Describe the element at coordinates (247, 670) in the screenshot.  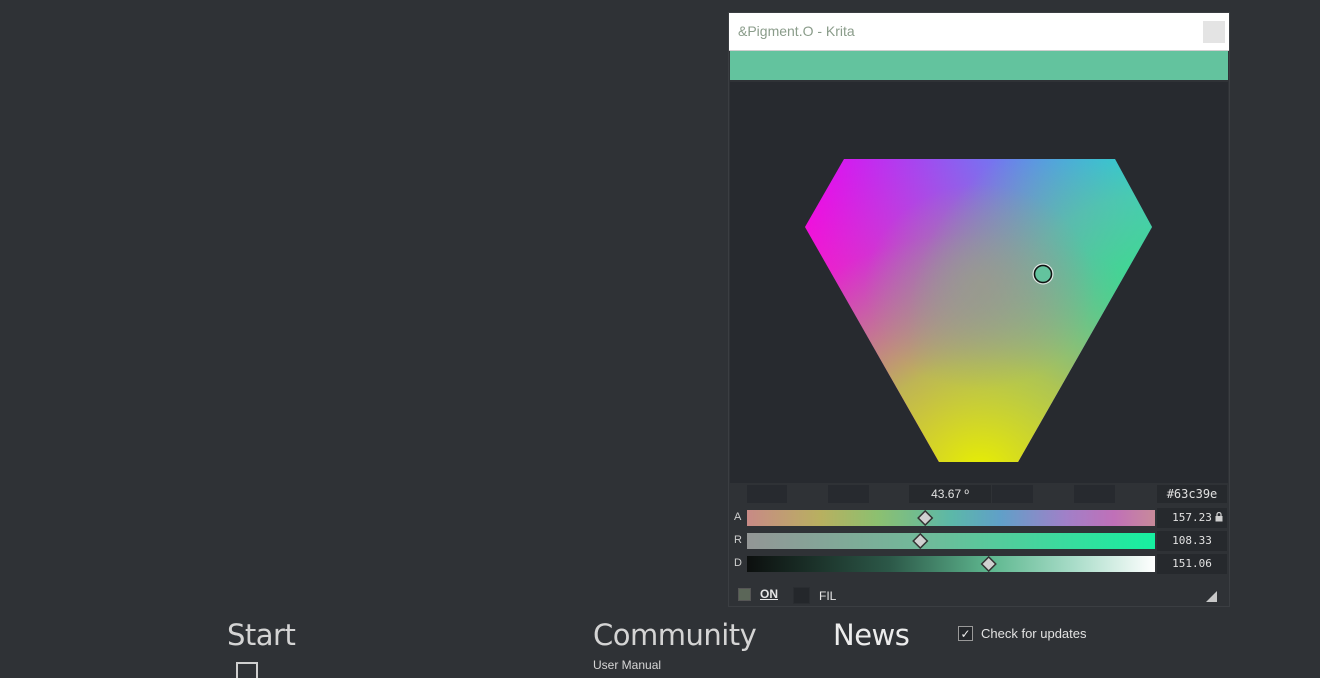
I see `new-file-icon` at that location.